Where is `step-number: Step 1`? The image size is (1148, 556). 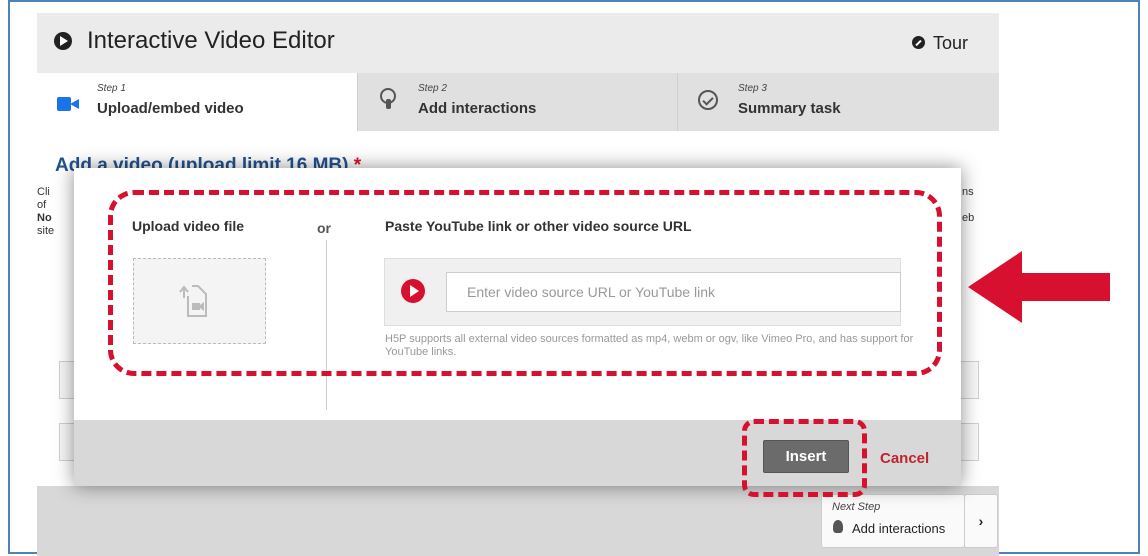 step-number: Step 1 is located at coordinates (111, 88).